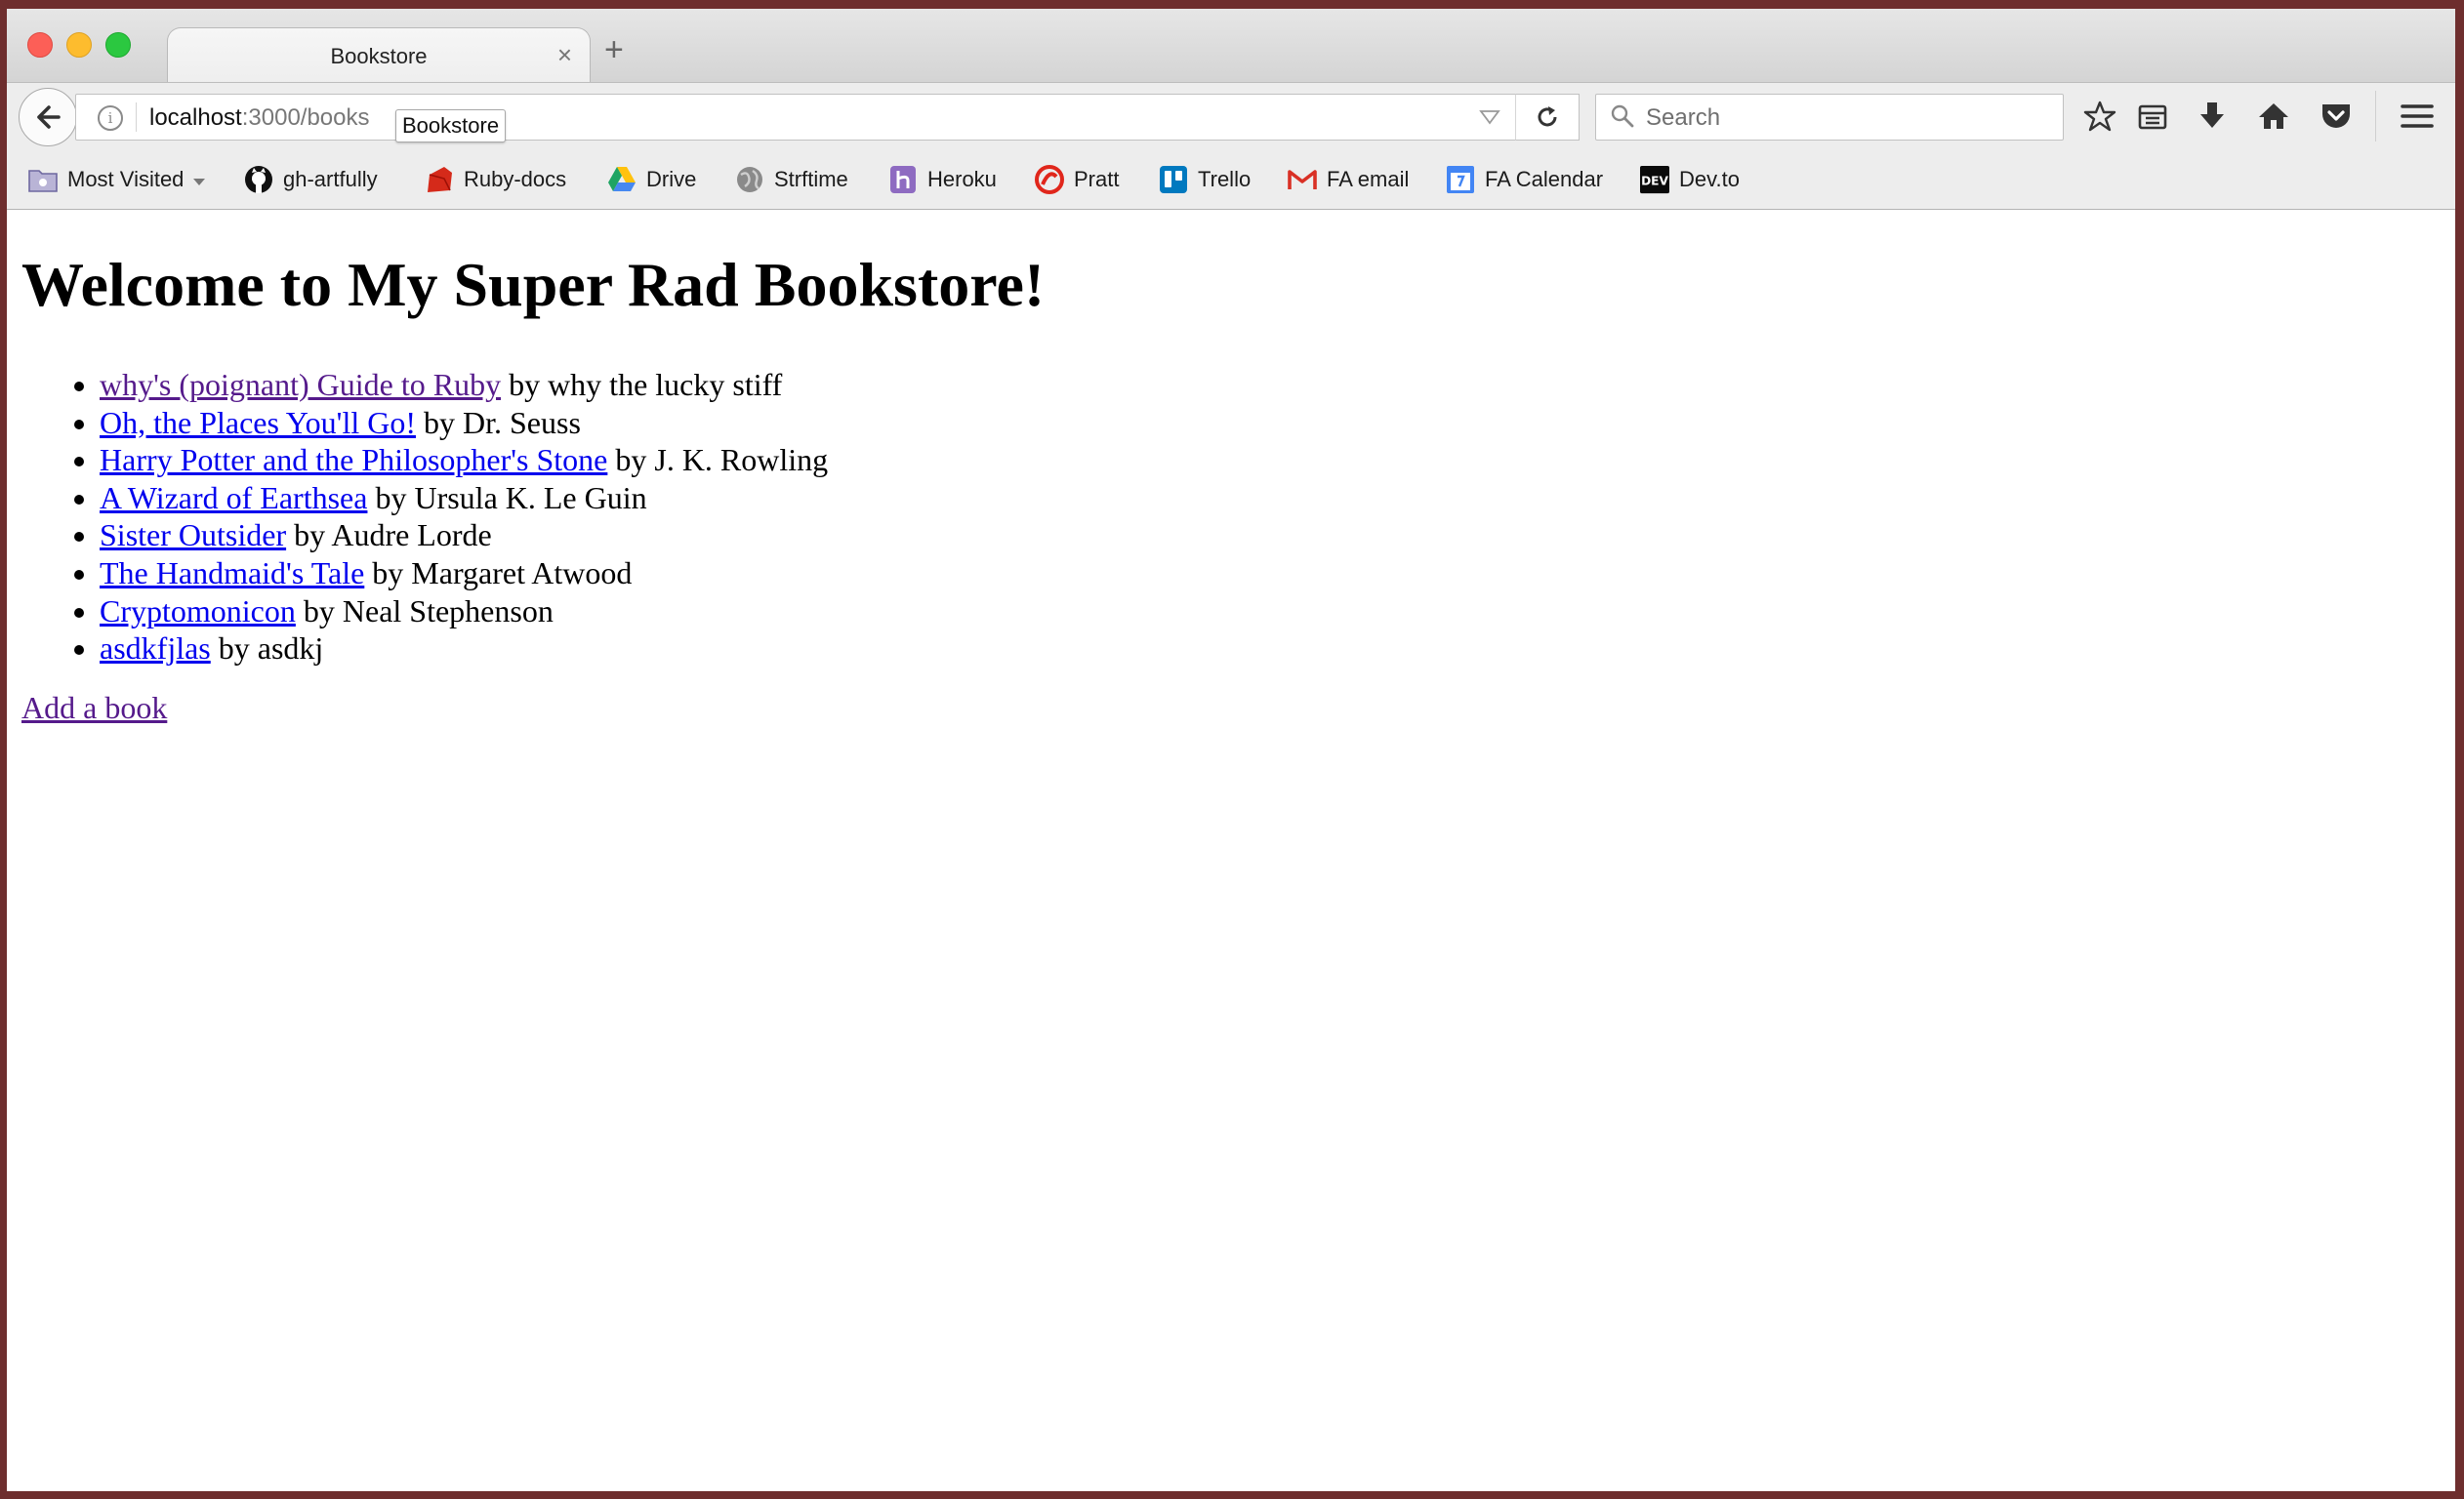 This screenshot has height=1499, width=2464. Describe the element at coordinates (1709, 179) in the screenshot. I see `bookmark-label: Dev.to` at that location.